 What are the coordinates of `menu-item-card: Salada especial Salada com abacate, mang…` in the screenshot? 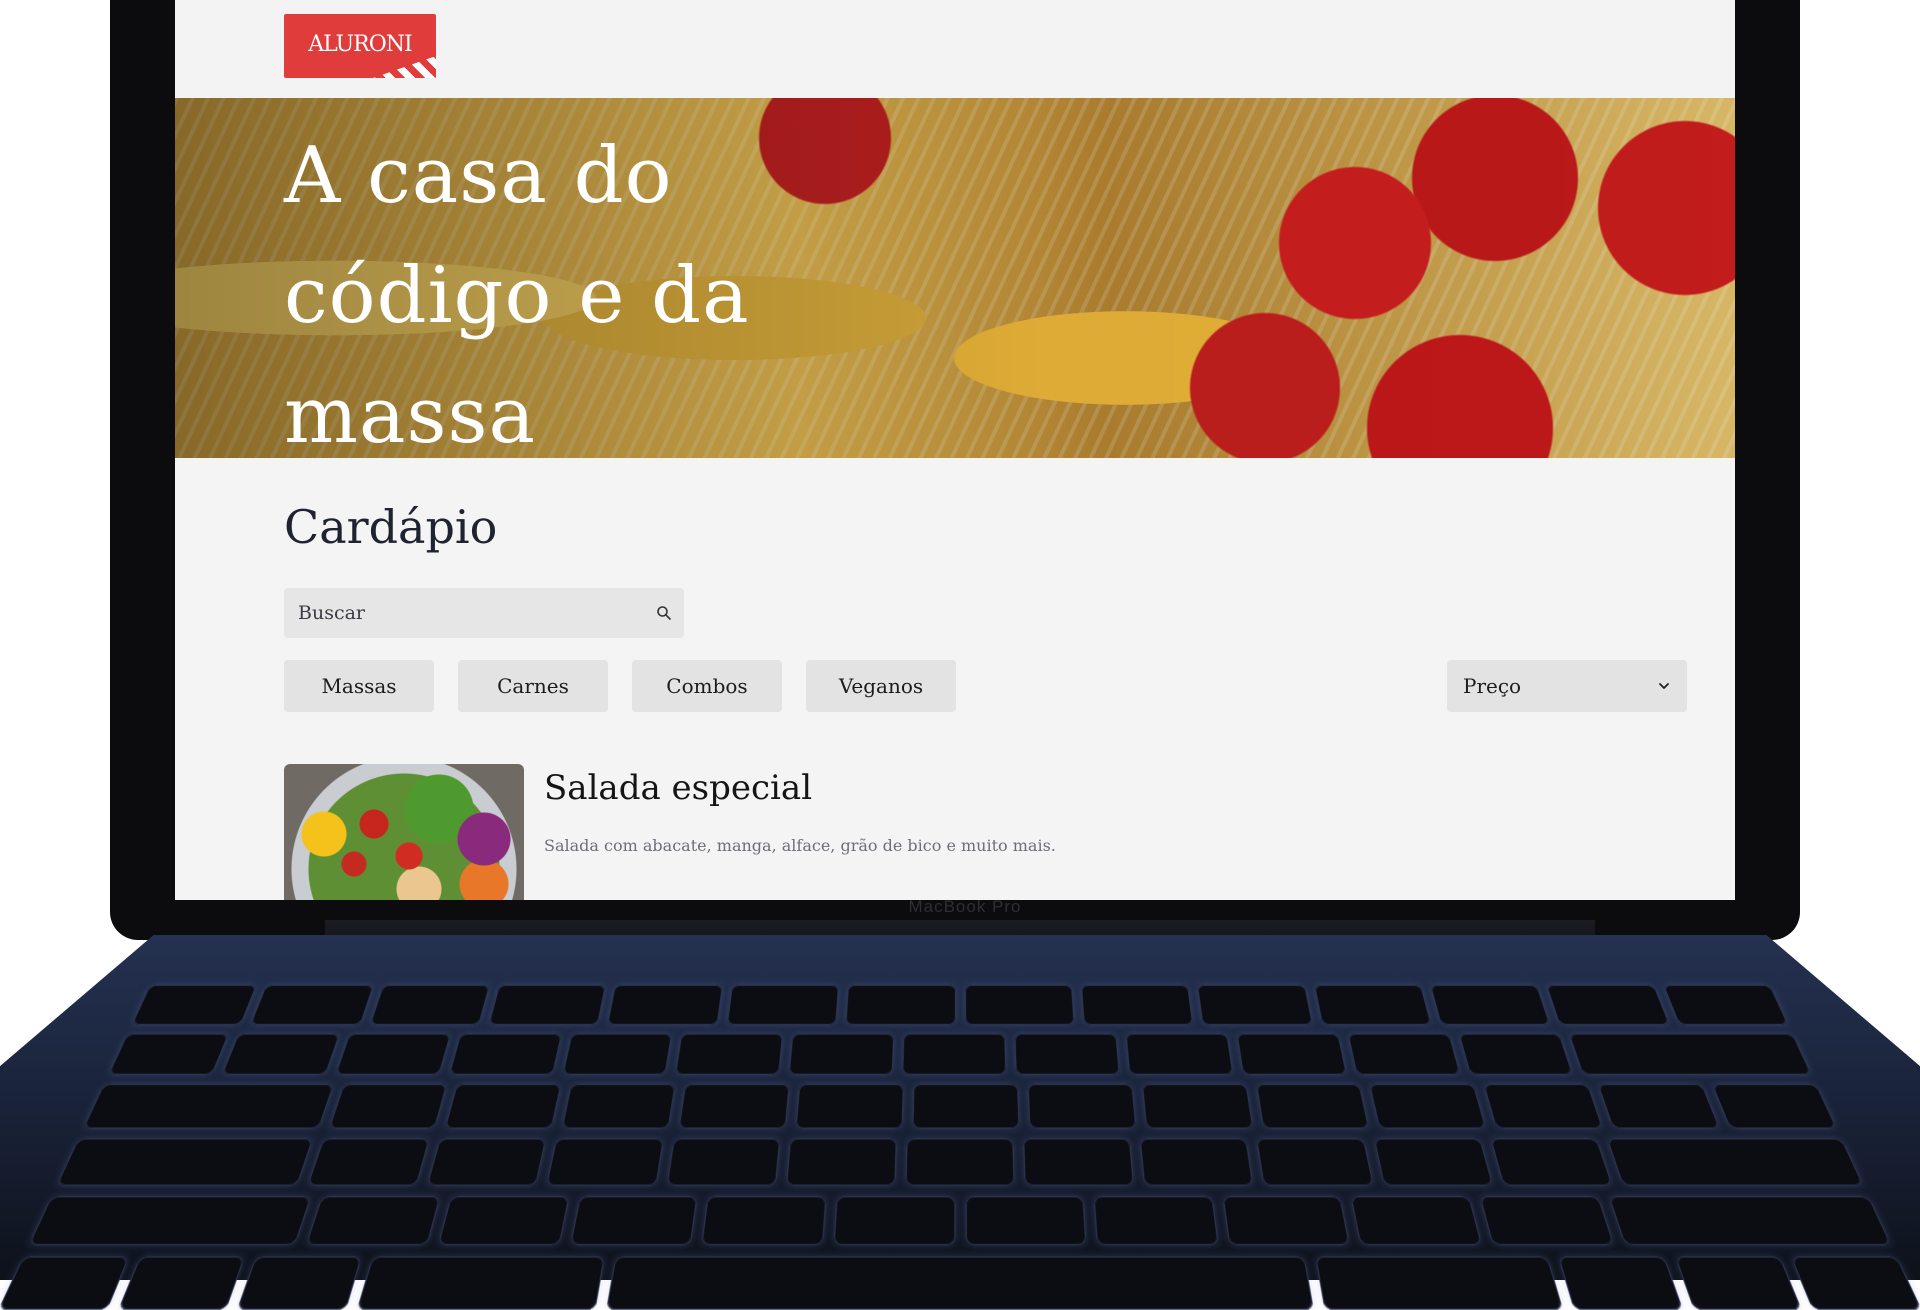 It's located at (884, 832).